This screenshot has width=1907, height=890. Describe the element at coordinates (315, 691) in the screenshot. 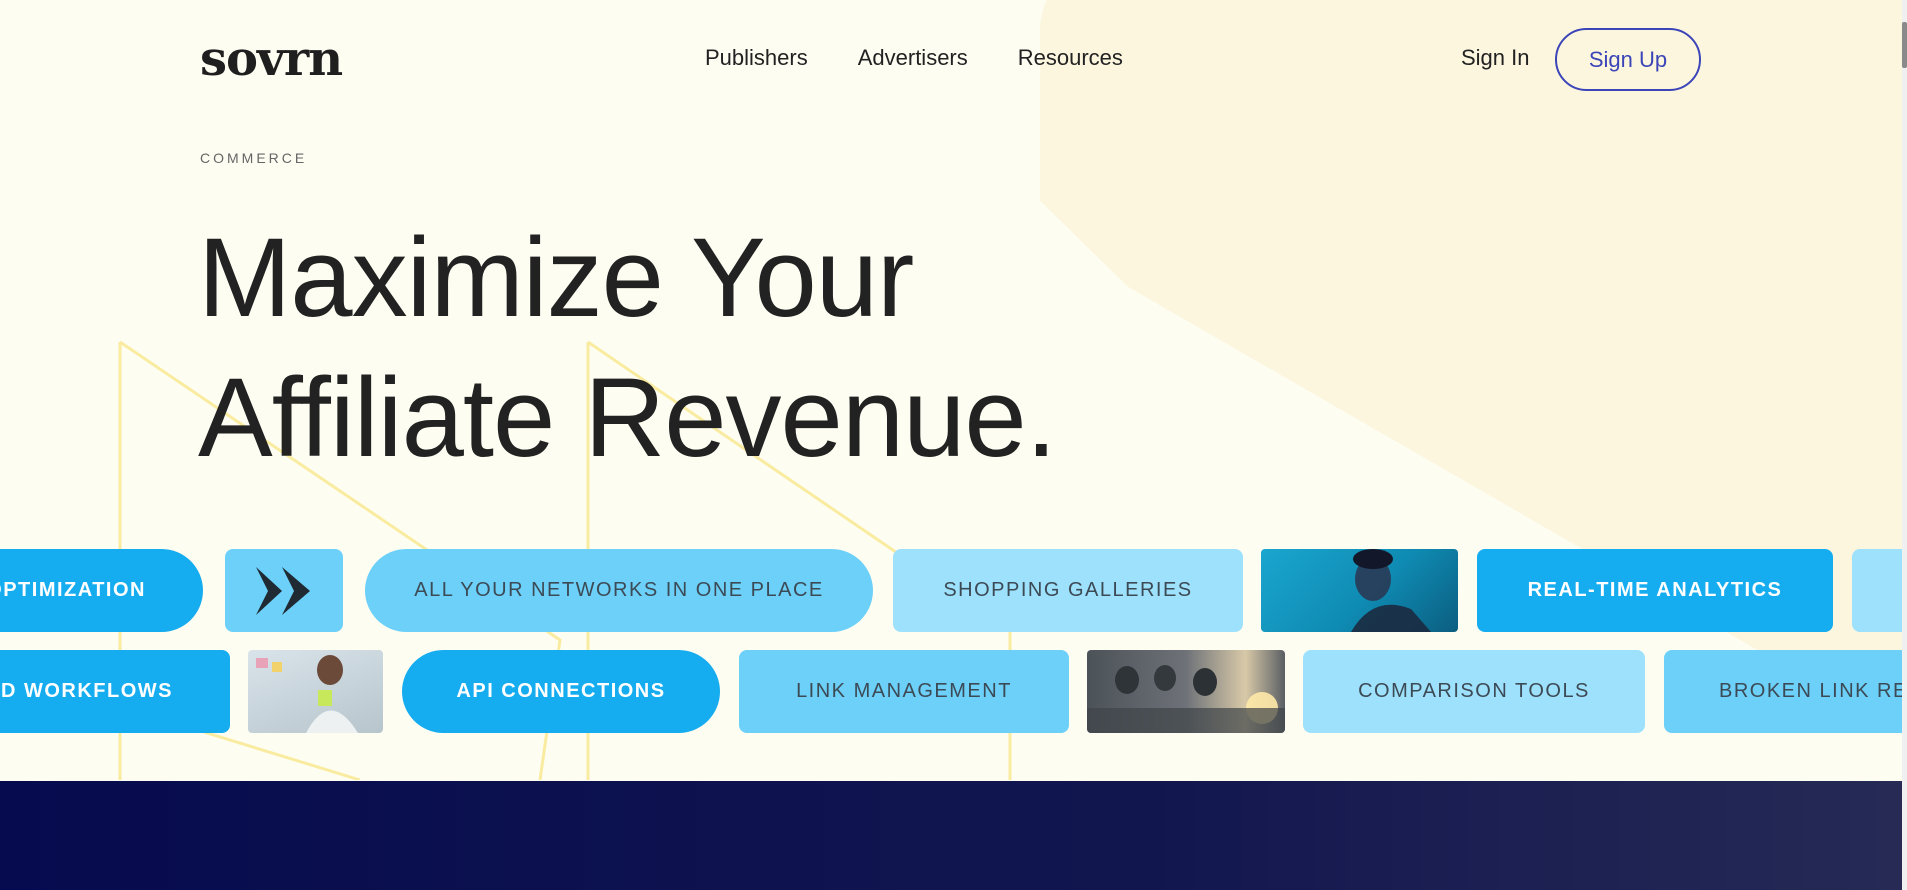

I see `presenter-photo-image` at that location.